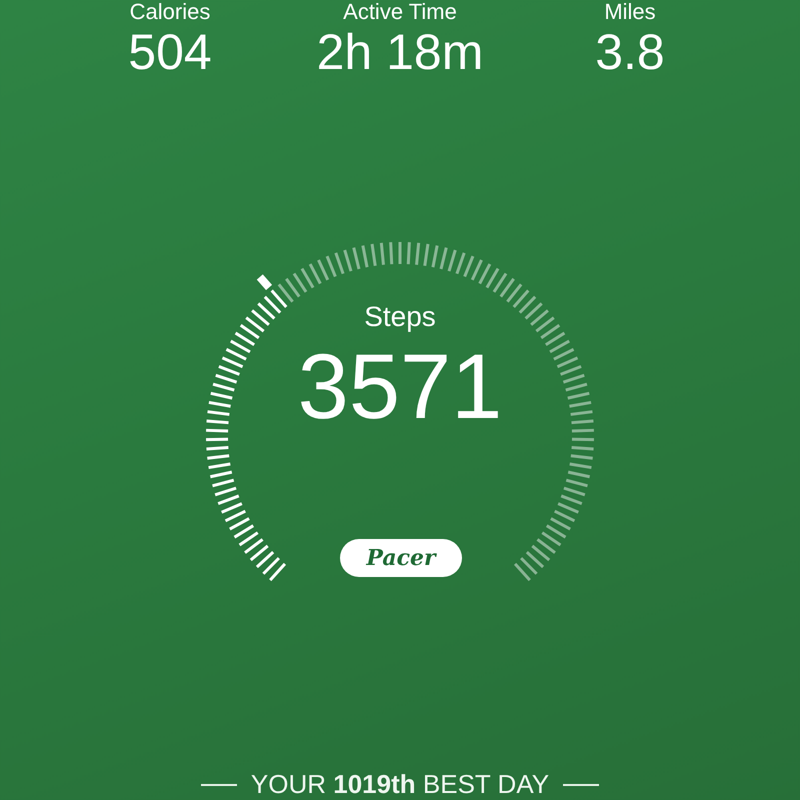 The height and width of the screenshot is (800, 800). Describe the element at coordinates (400, 52) in the screenshot. I see `stat-value: 2h 18m` at that location.